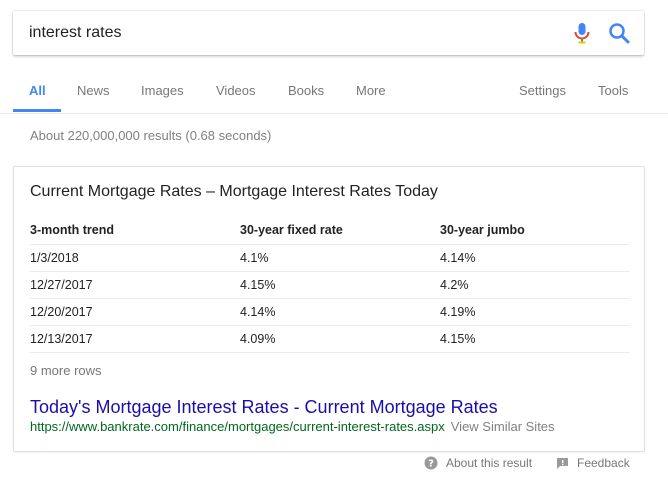 This screenshot has height=477, width=668. Describe the element at coordinates (340, 231) in the screenshot. I see `column-header: 30-year fixed rate` at that location.